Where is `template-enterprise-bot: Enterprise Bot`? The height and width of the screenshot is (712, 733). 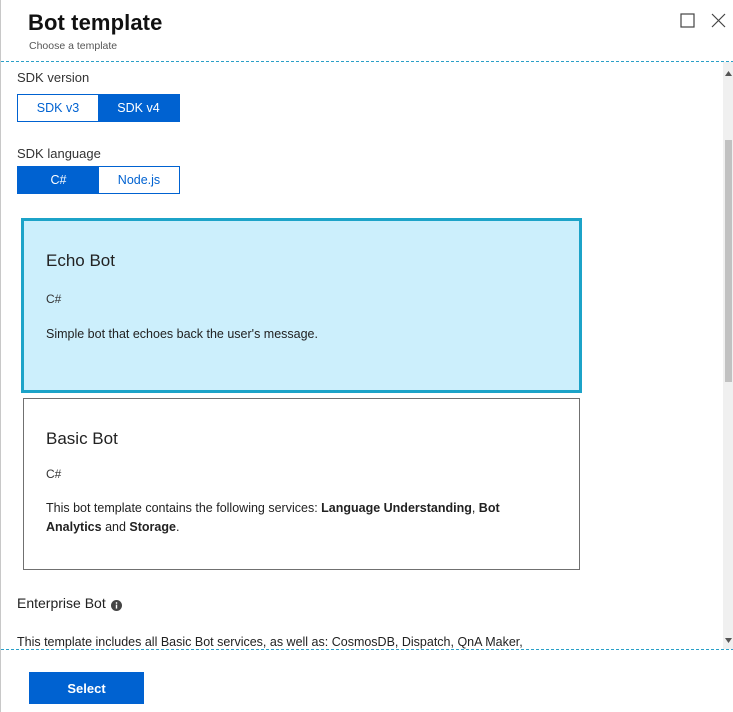 template-enterprise-bot: Enterprise Bot is located at coordinates (69, 603).